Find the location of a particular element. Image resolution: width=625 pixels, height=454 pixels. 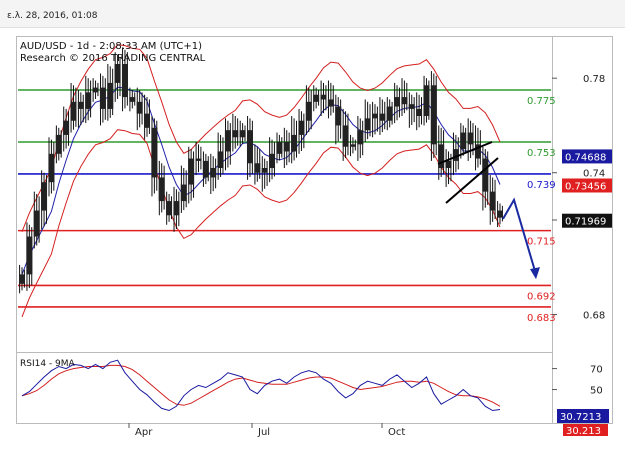

price-box-label-1: 0.73456 is located at coordinates (585, 186).